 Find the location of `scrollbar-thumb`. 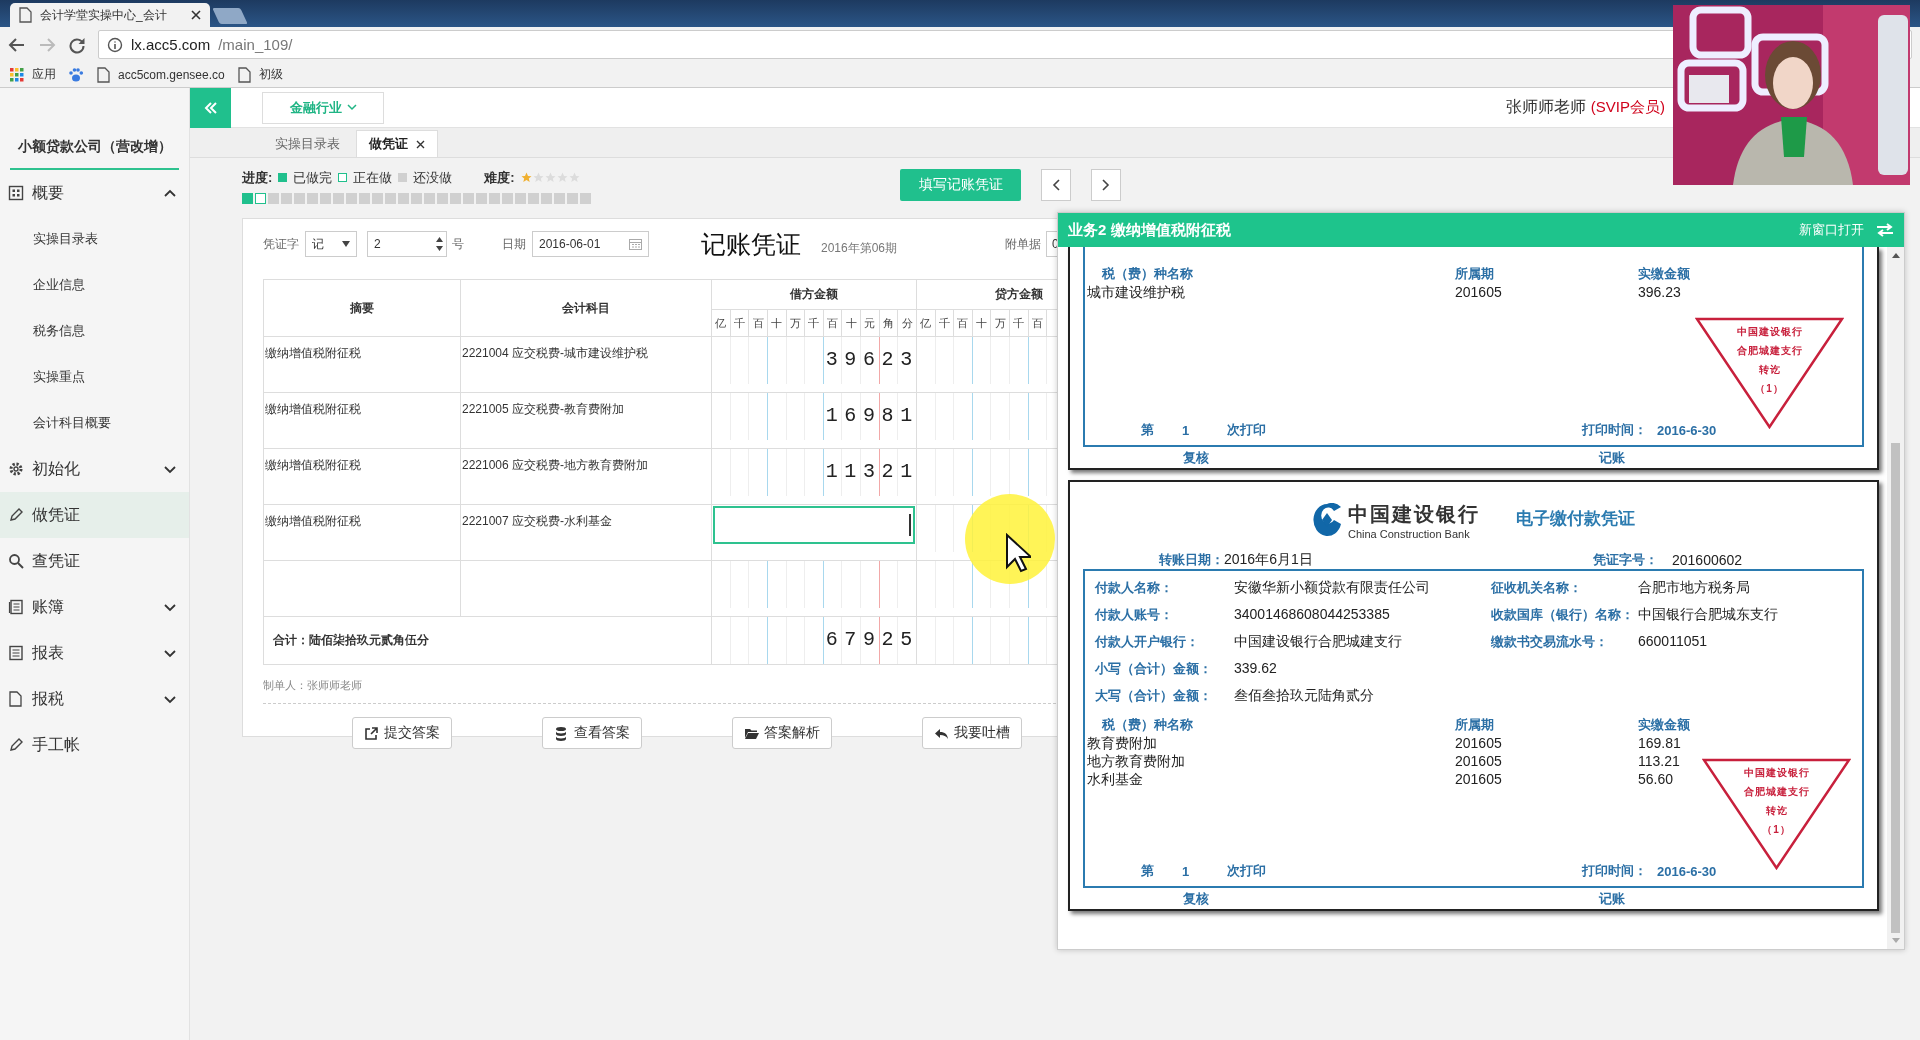

scrollbar-thumb is located at coordinates (1895, 688).